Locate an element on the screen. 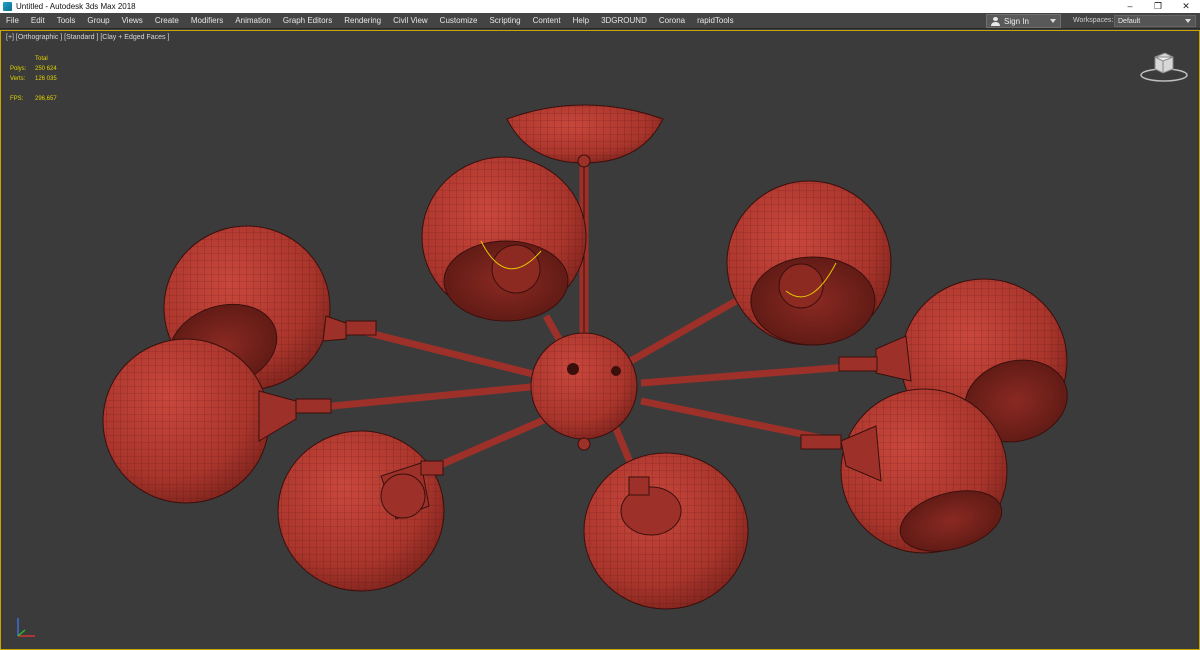 Image resolution: width=1200 pixels, height=650 pixels. shade-bottom-left is located at coordinates (361, 511).